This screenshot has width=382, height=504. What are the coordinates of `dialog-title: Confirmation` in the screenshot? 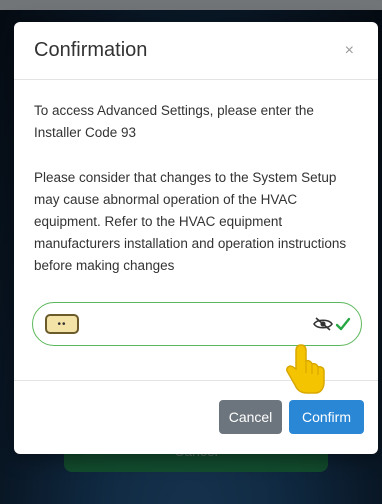 It's located at (91, 50).